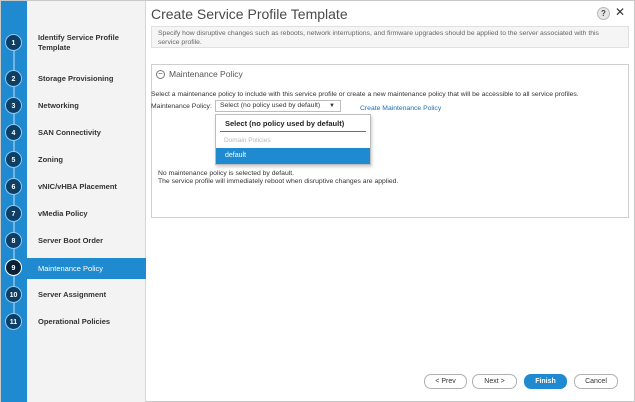  I want to click on step-server-assignment: Server Assignment, so click(86, 294).